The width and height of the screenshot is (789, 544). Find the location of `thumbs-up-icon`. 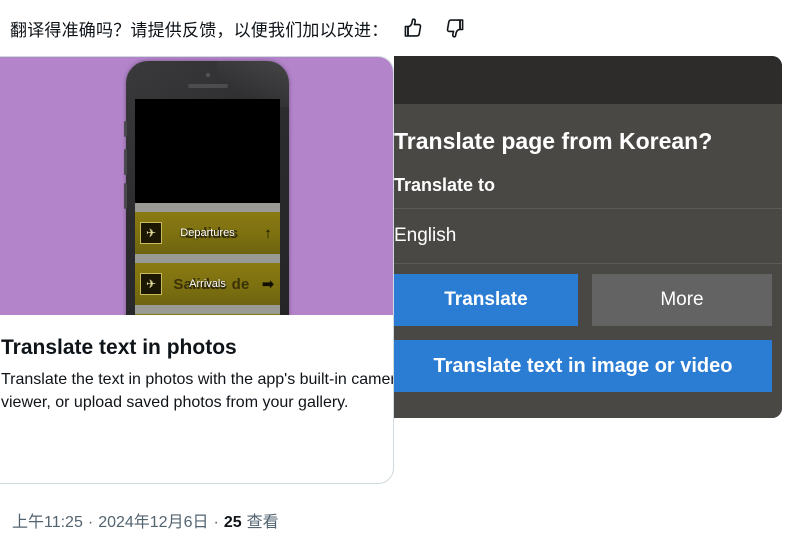

thumbs-up-icon is located at coordinates (413, 28).